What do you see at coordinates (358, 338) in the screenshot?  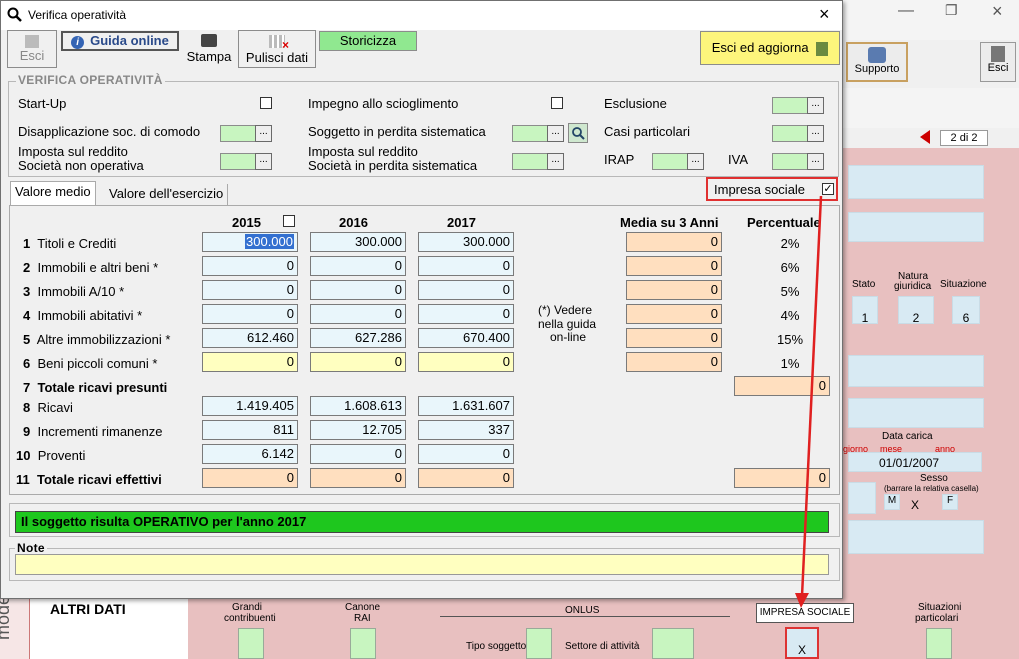 I see `value-2016: 627.286` at bounding box center [358, 338].